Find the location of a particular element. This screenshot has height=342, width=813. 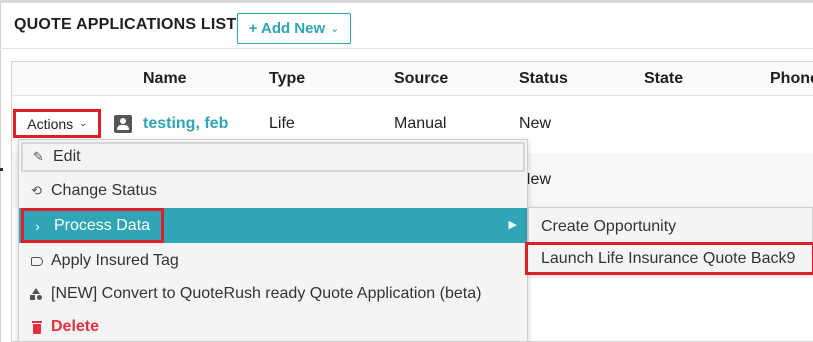

refresh-icon: ⟲ is located at coordinates (36, 190).